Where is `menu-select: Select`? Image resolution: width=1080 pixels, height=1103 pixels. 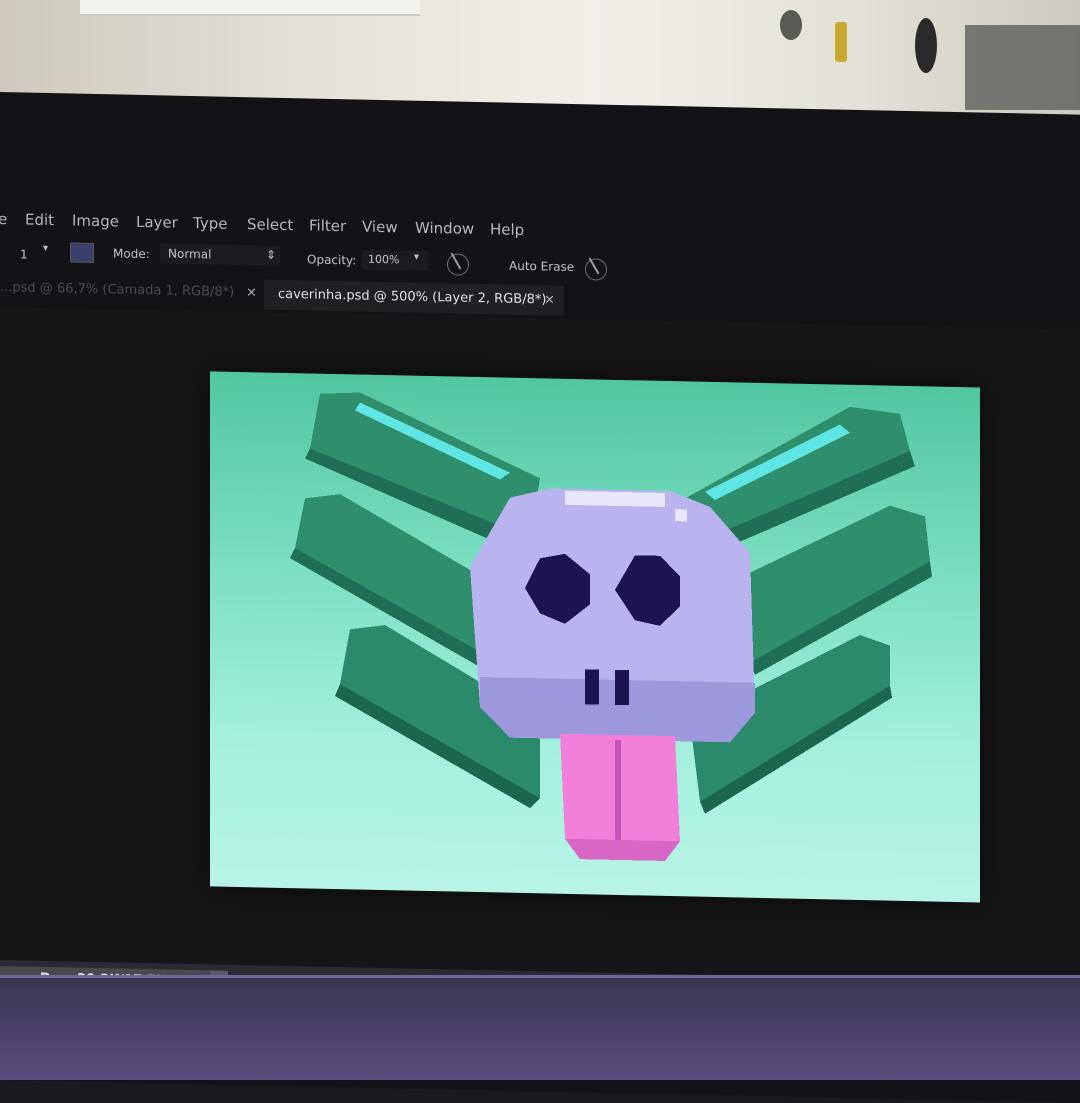 menu-select: Select is located at coordinates (270, 224).